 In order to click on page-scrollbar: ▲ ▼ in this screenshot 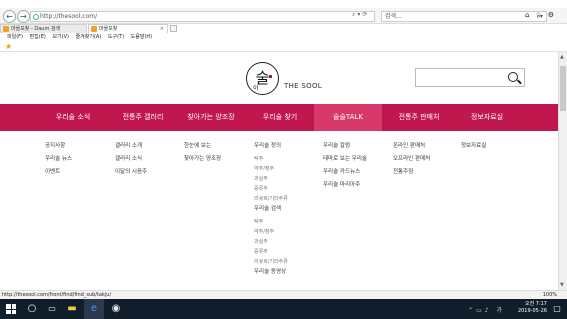, I will do `click(562, 171)`.